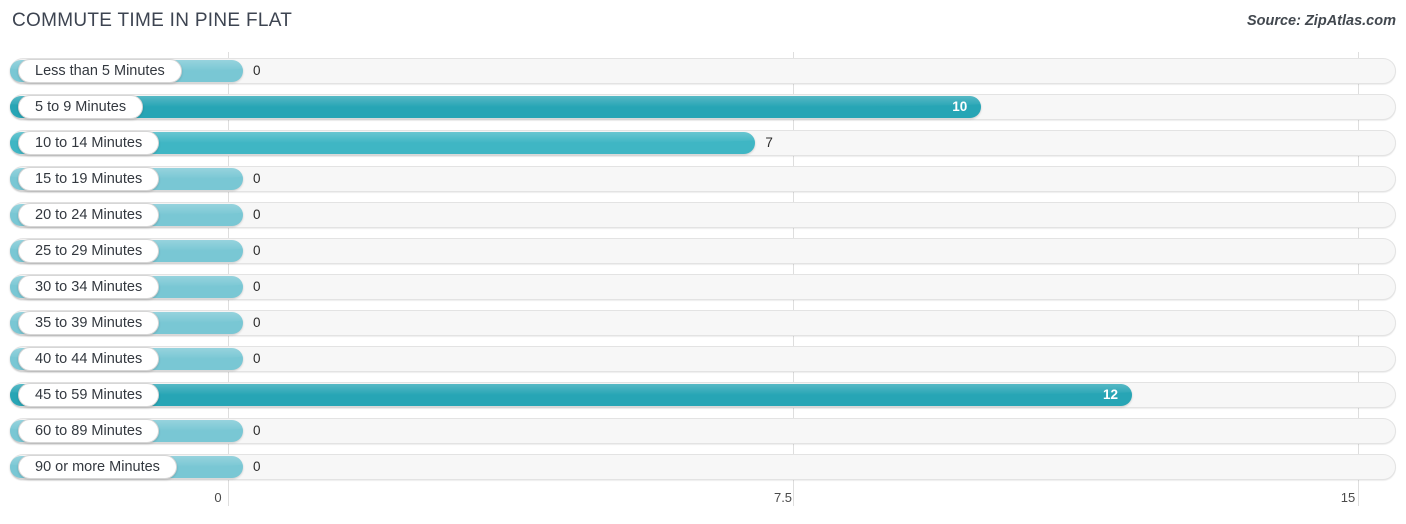 The image size is (1406, 524). What do you see at coordinates (1348, 497) in the screenshot?
I see `axis-tick-label: 15` at bounding box center [1348, 497].